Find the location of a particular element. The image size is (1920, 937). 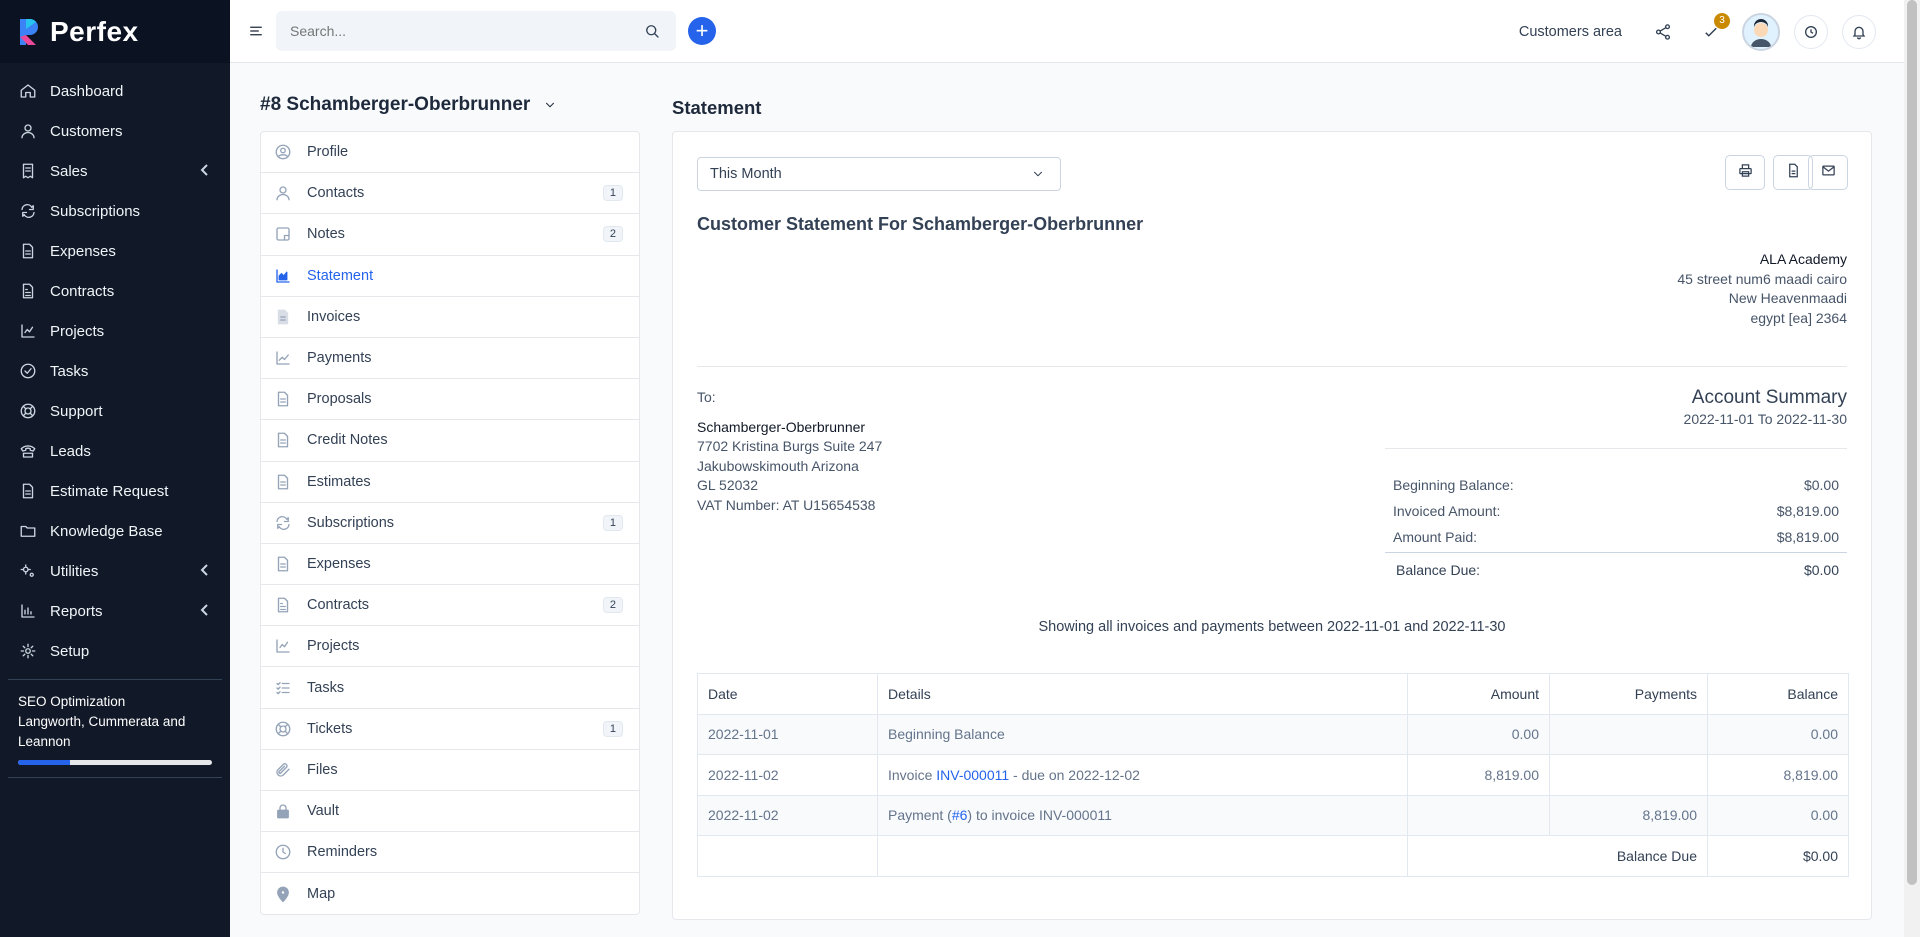

sidebar-item-reports: Reports is located at coordinates (115, 611).